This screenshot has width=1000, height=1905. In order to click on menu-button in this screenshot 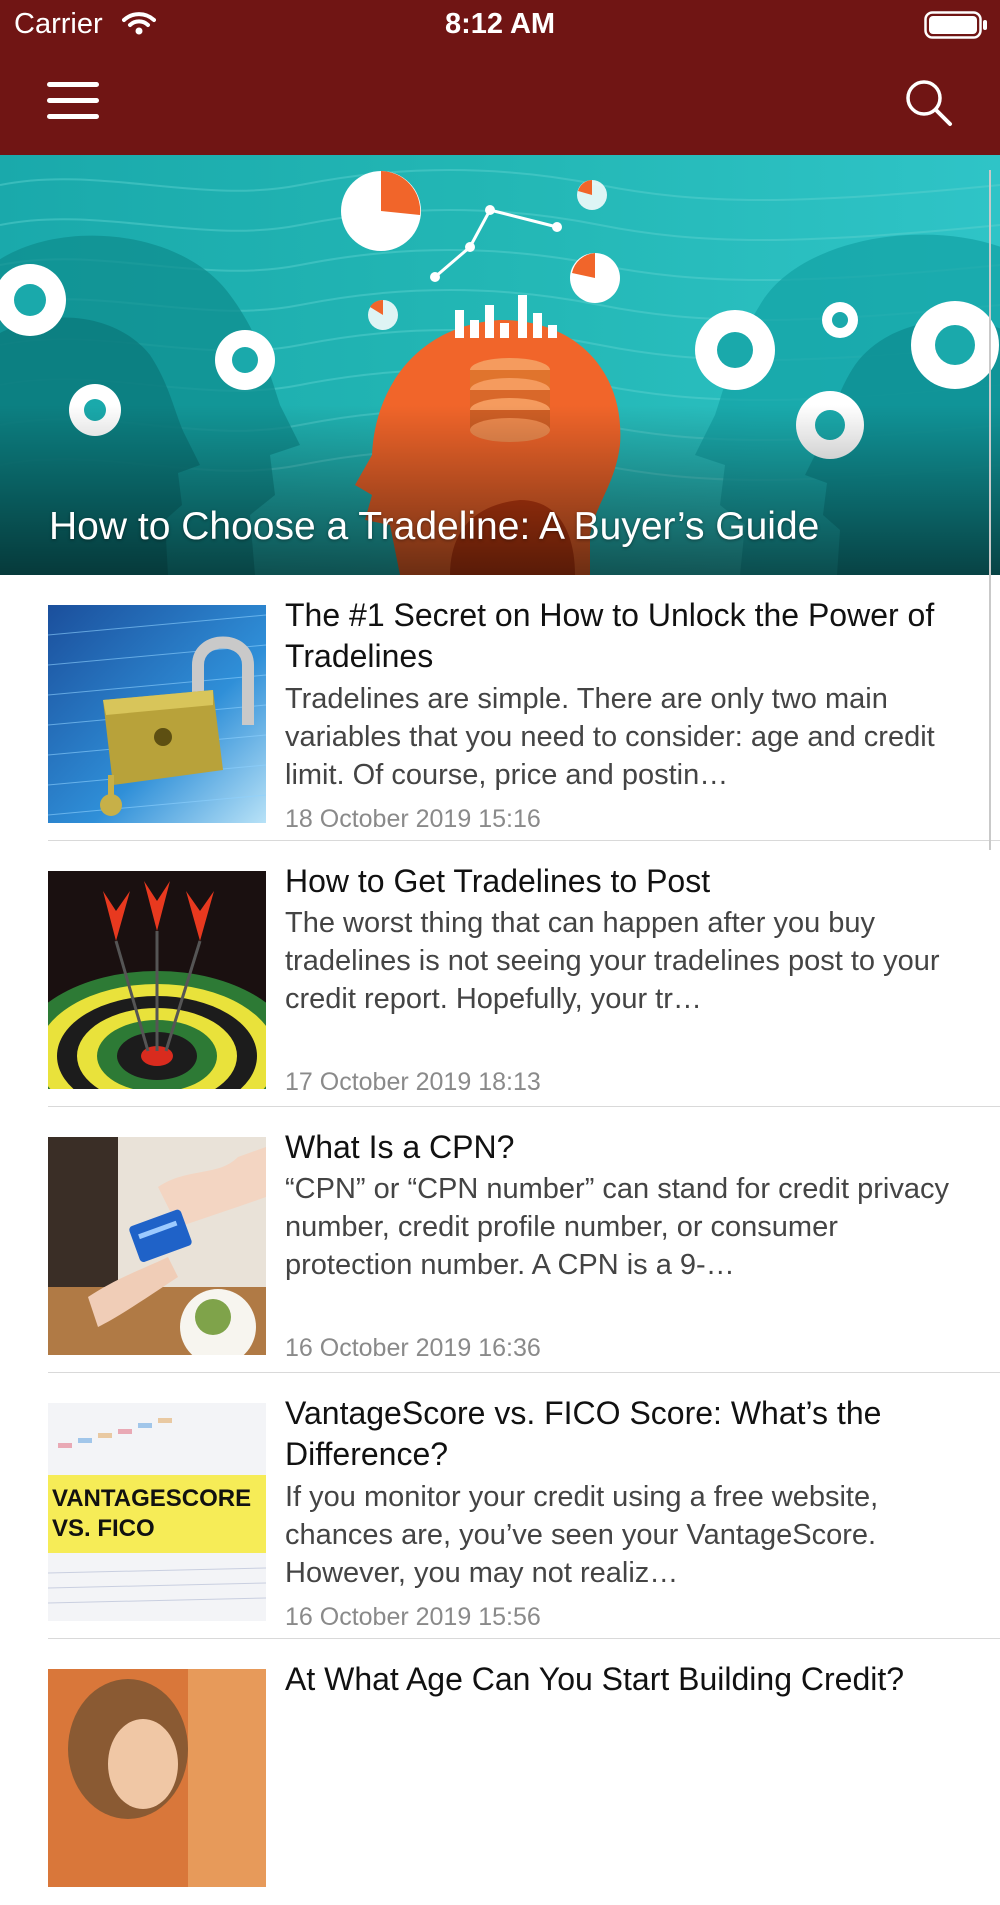, I will do `click(75, 102)`.